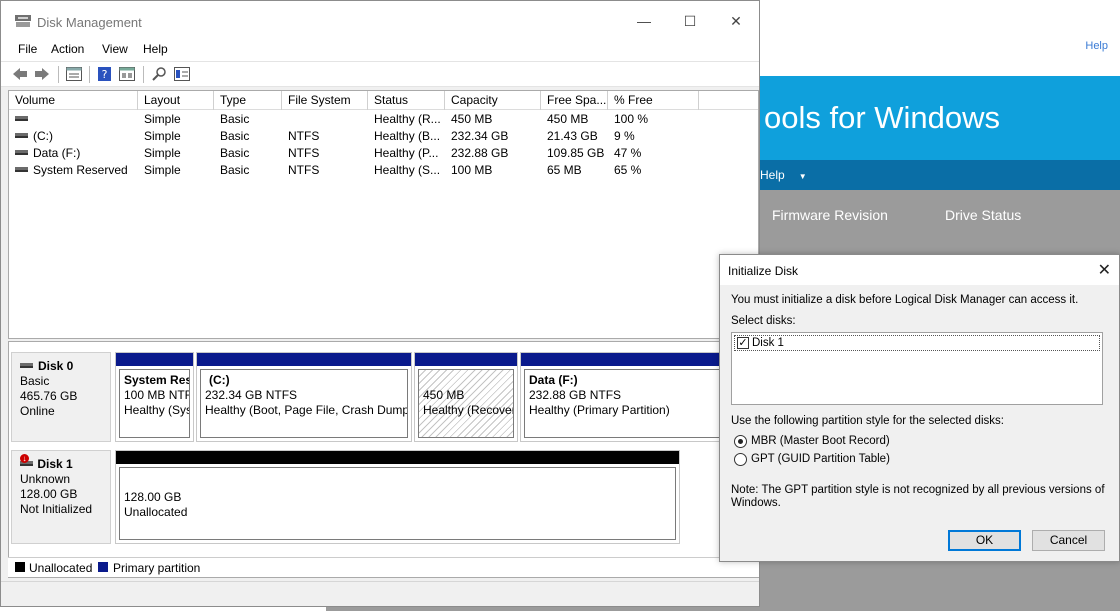 This screenshot has width=1120, height=611. I want to click on select-disks-label: Select disks:, so click(763, 321).